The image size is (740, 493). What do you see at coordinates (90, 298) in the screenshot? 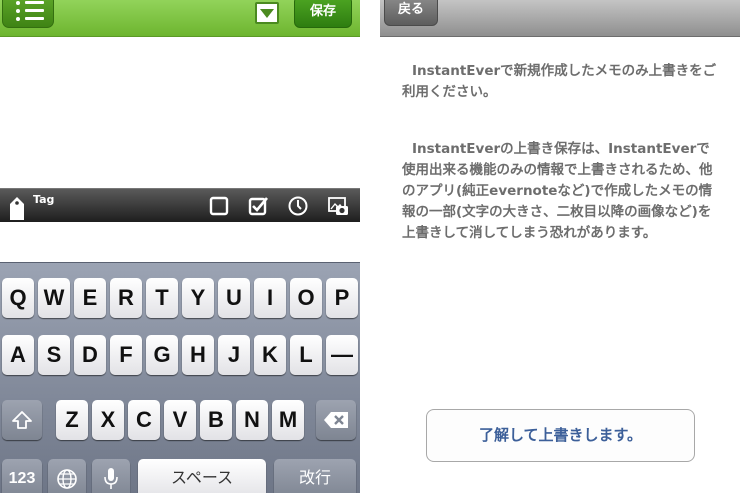
I see `key-e: E` at bounding box center [90, 298].